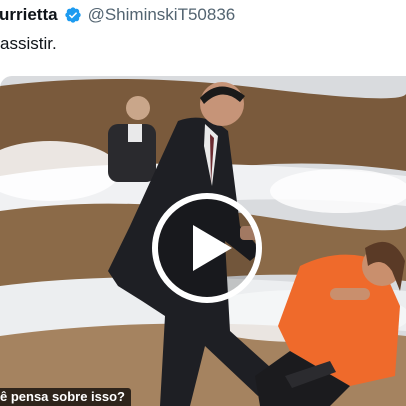 The width and height of the screenshot is (406, 406). I want to click on verified-badge-icon, so click(73, 15).